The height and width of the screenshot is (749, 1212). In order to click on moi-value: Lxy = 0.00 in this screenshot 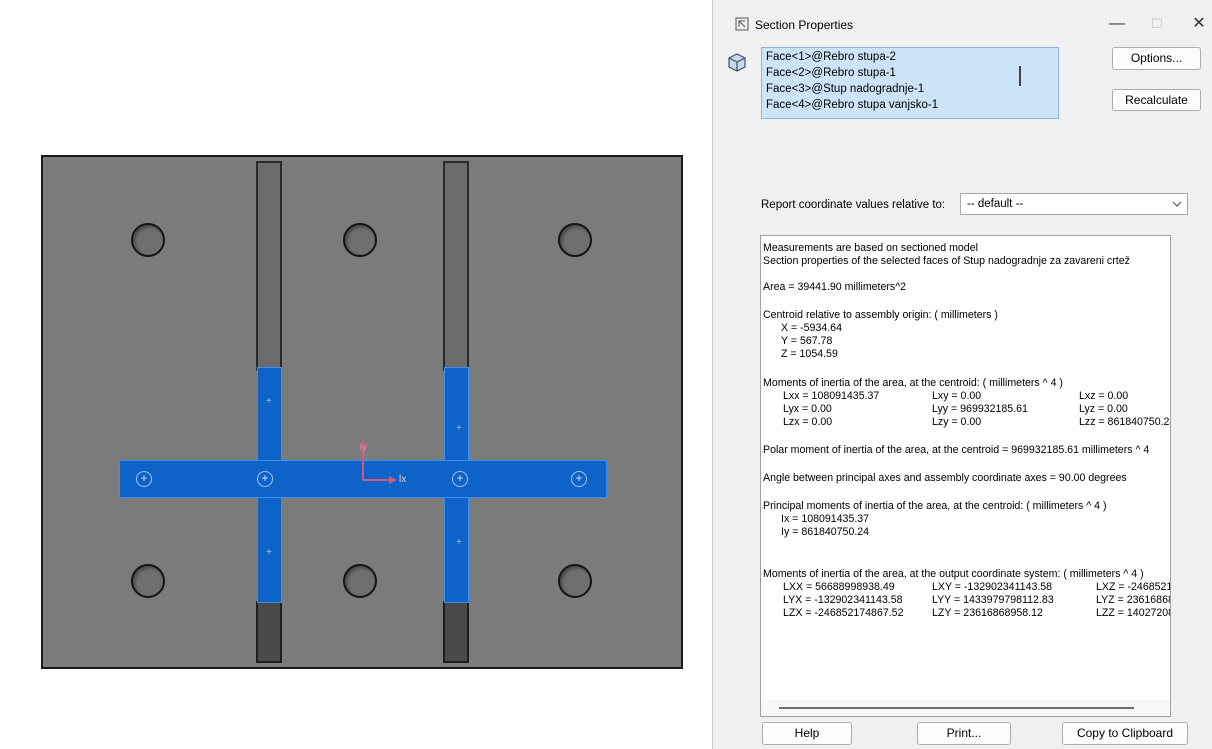, I will do `click(957, 396)`.